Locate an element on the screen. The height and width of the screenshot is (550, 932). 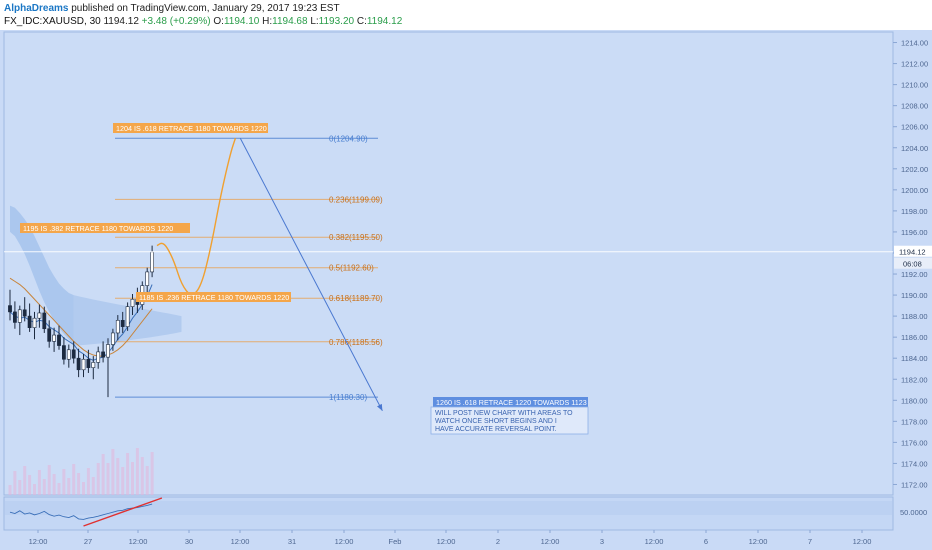
fib-level-label: 0.5(1192.60) is located at coordinates (351, 268).